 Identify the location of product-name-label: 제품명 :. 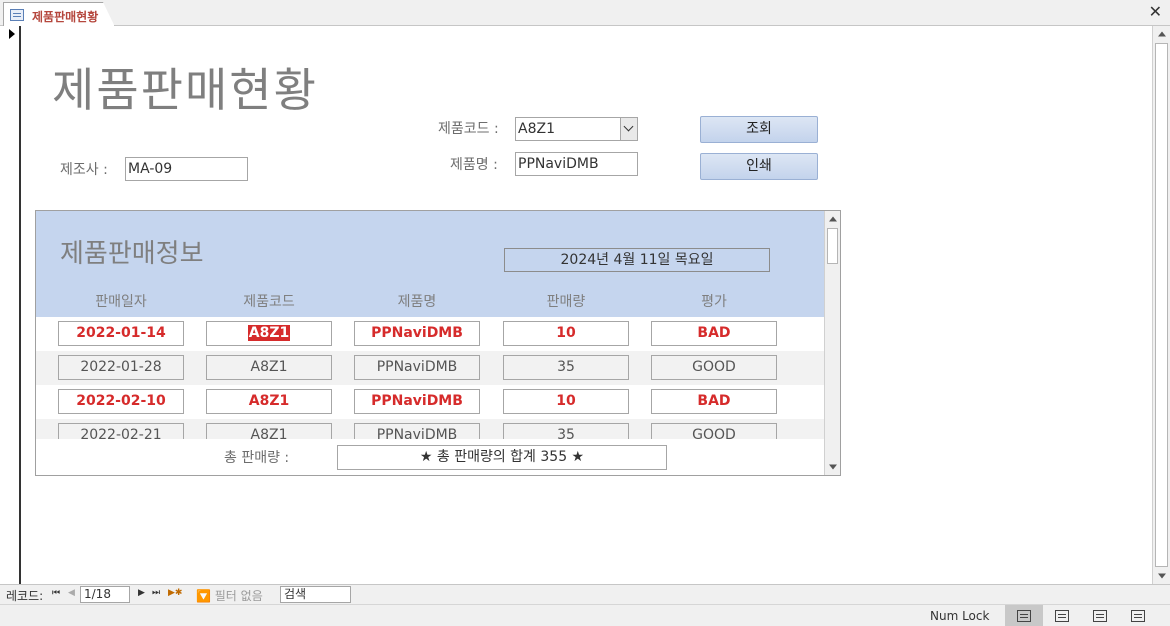
(474, 165).